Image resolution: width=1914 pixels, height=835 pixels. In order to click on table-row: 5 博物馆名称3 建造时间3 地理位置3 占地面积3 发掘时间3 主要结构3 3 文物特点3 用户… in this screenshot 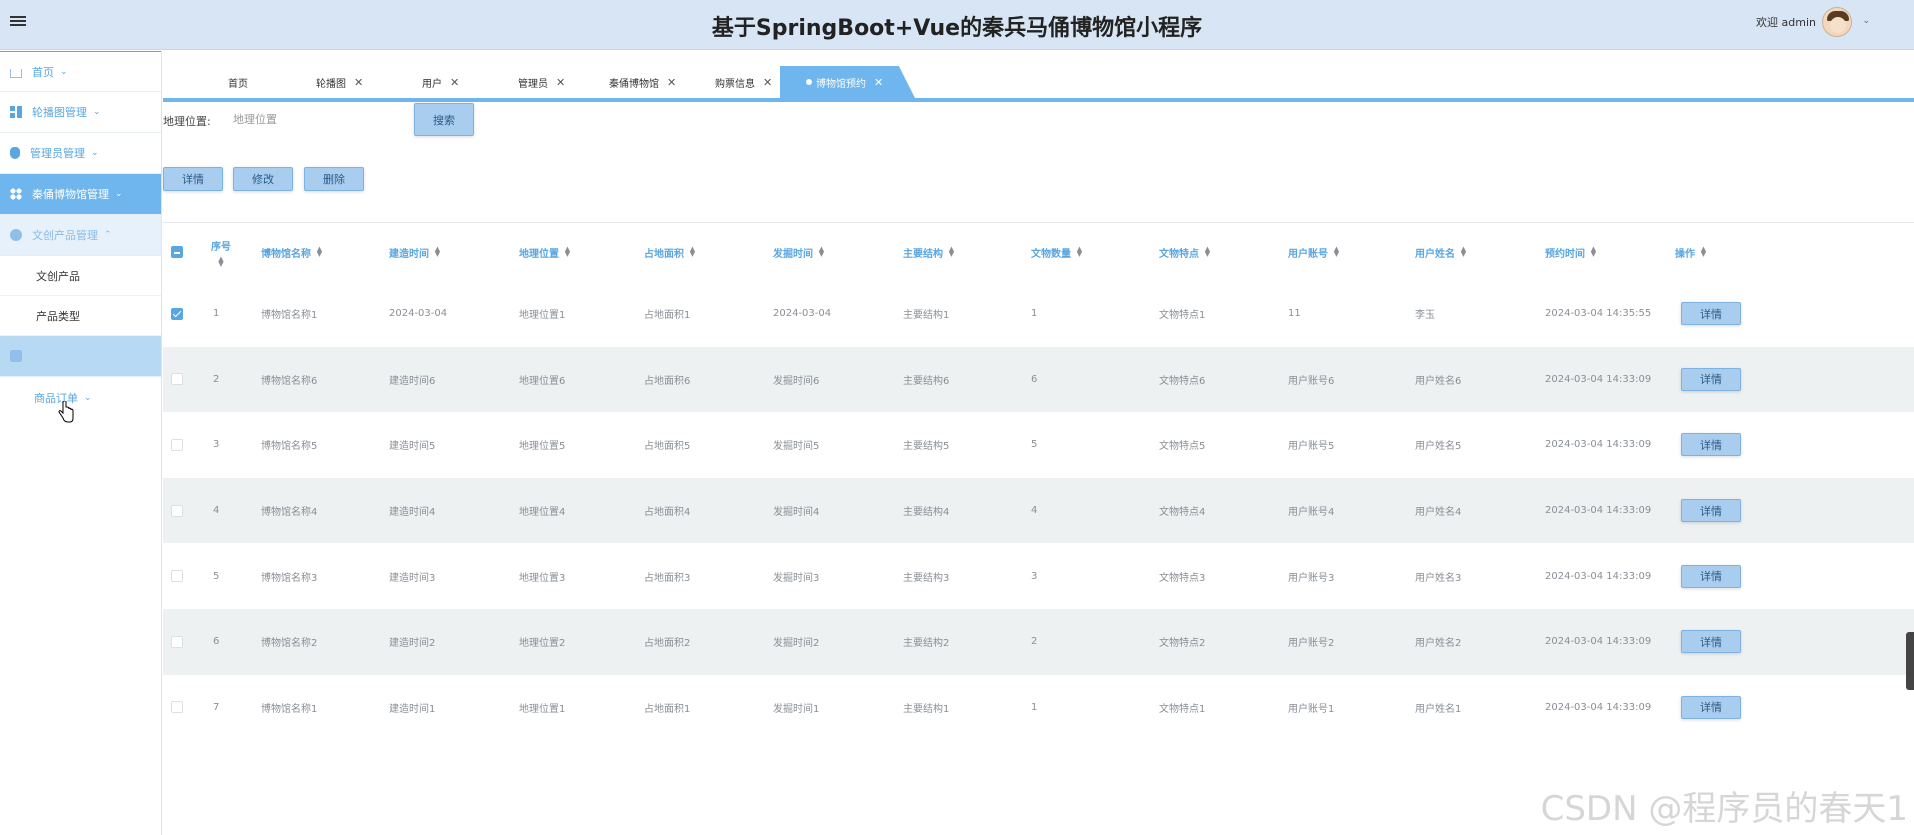, I will do `click(1038, 576)`.